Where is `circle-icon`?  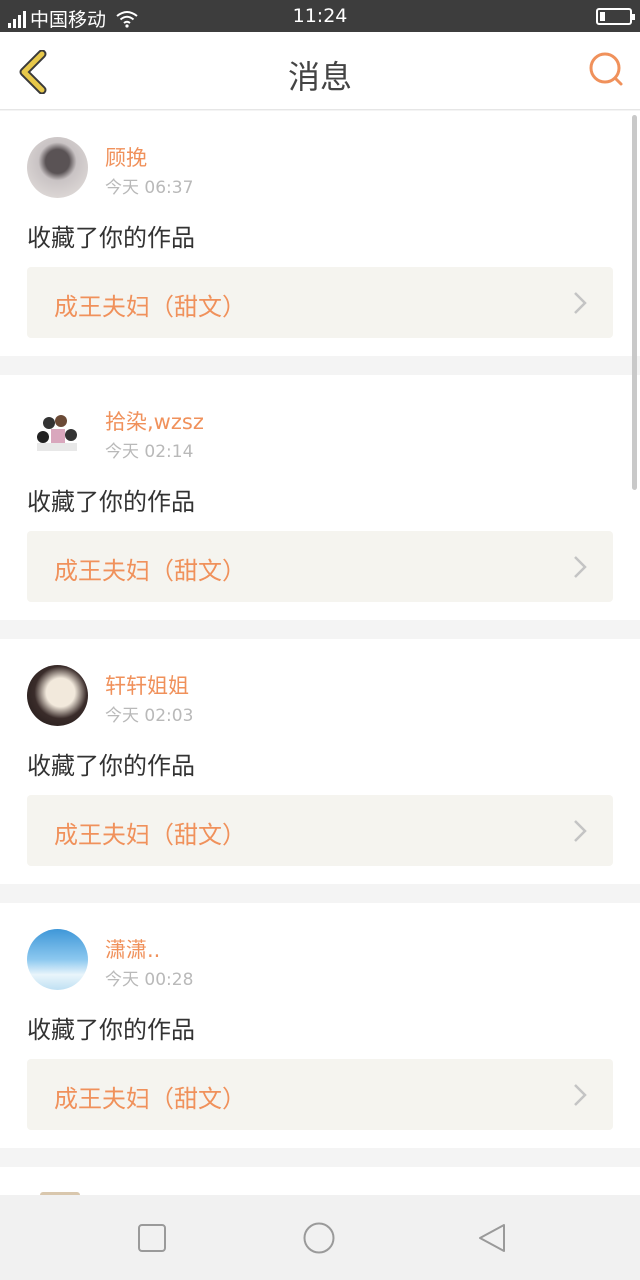
circle-icon is located at coordinates (319, 1238).